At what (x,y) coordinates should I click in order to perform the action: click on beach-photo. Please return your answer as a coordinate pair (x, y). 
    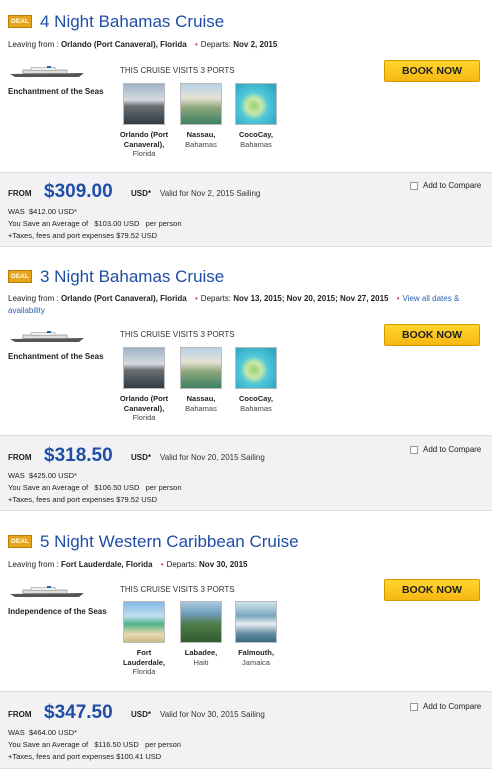
    Looking at the image, I should click on (144, 622).